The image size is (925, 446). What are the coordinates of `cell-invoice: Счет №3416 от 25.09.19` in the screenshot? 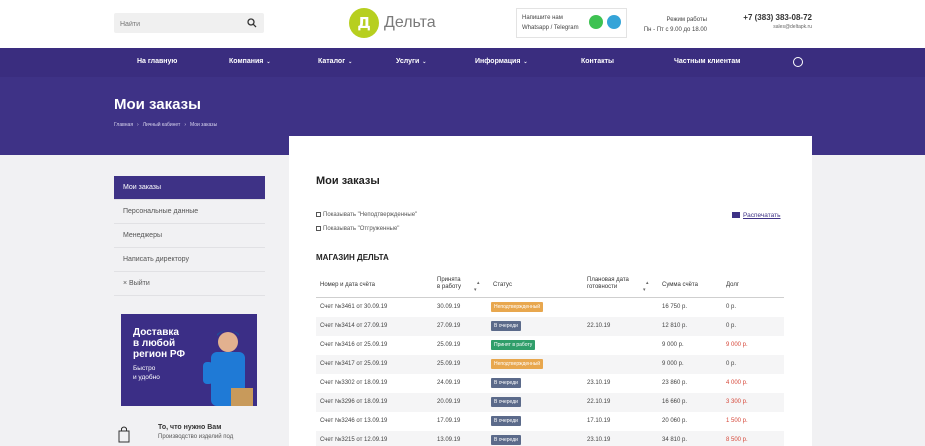 It's located at (353, 345).